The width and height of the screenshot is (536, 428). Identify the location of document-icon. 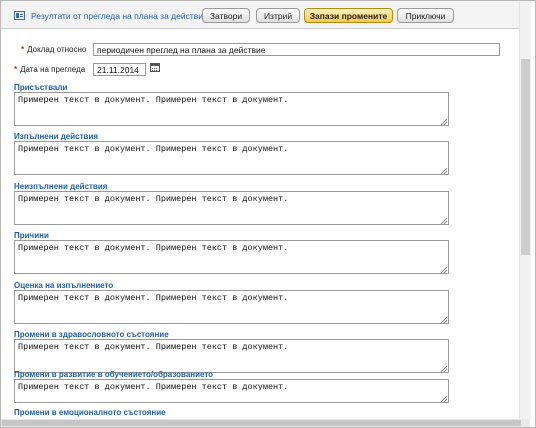
(19, 15).